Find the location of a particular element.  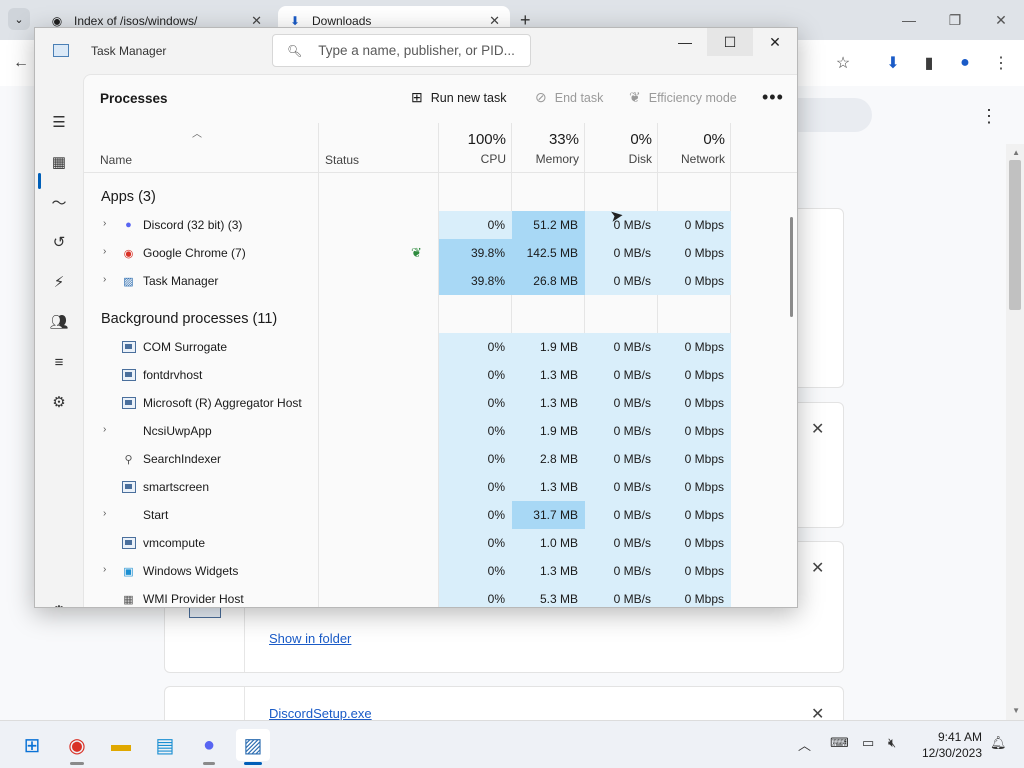

process-row: COM Surrogate 0% 1.9 MB 0 MB/s 0 Mbps is located at coordinates (440, 347).